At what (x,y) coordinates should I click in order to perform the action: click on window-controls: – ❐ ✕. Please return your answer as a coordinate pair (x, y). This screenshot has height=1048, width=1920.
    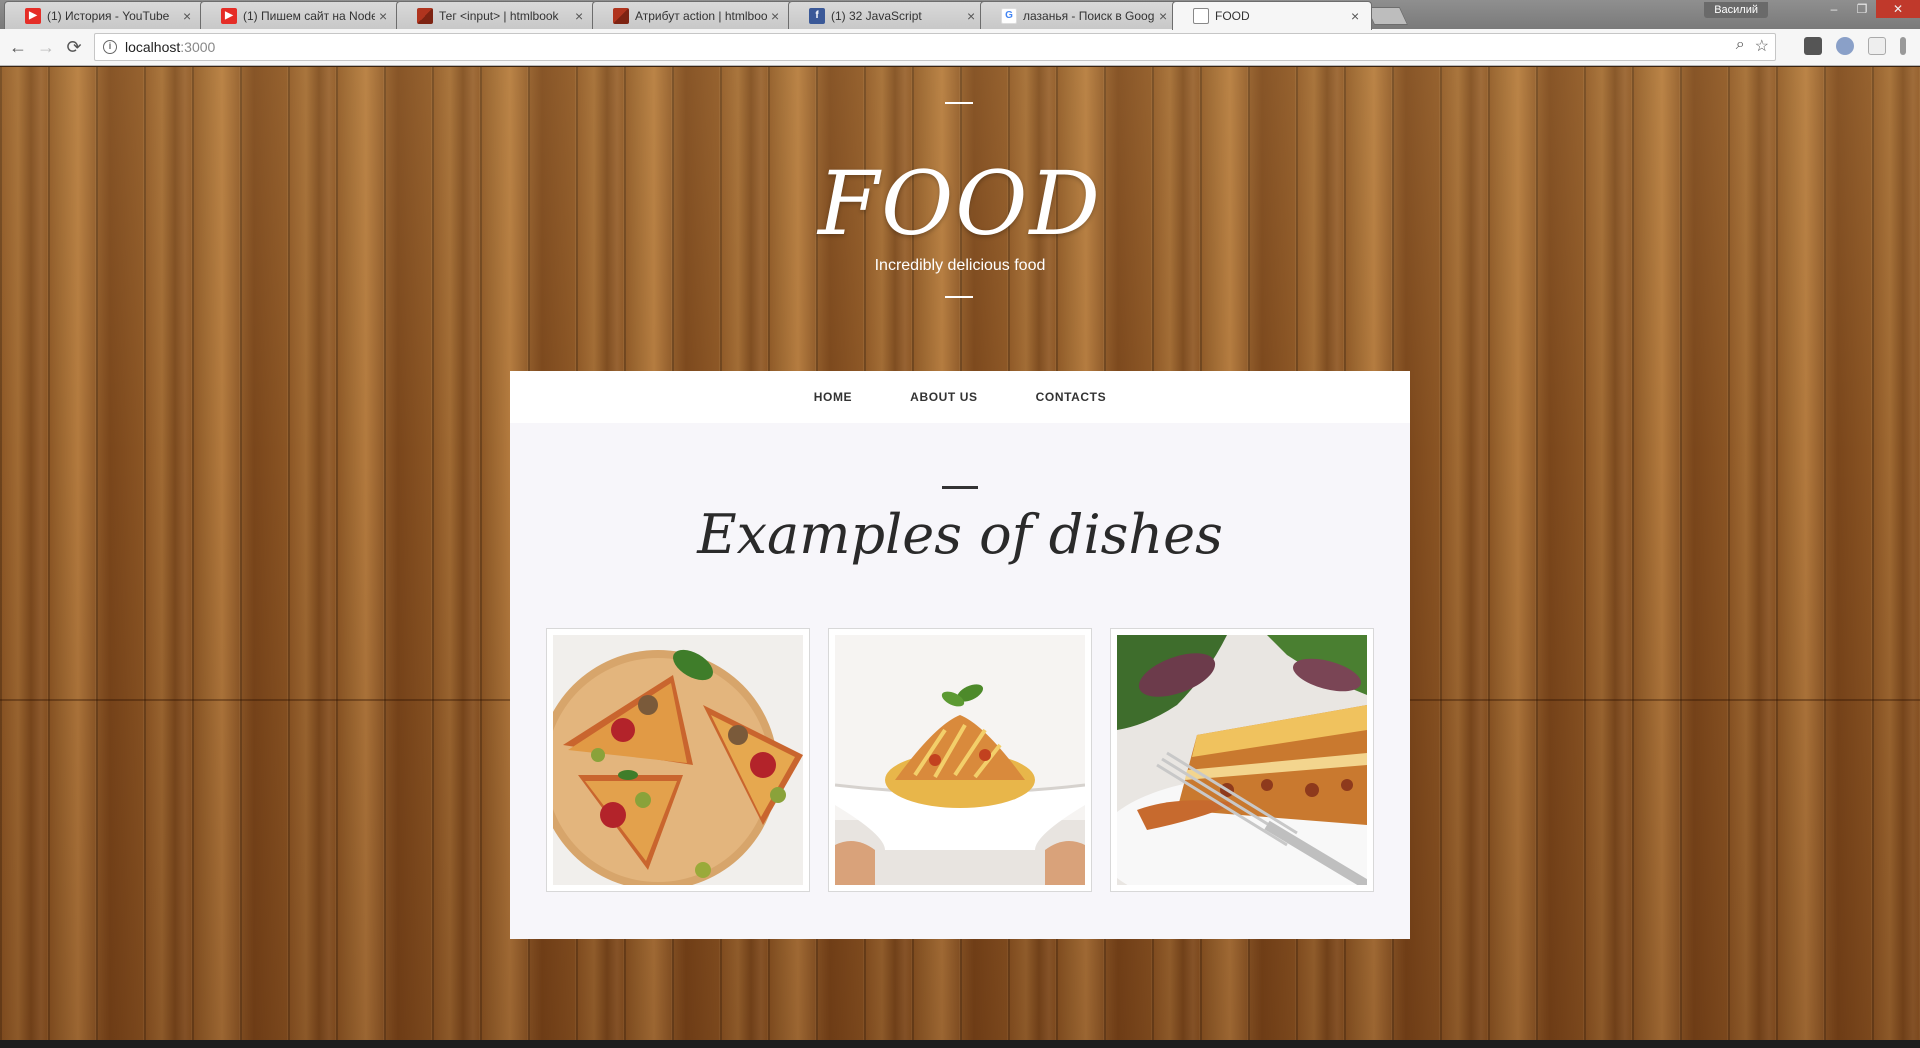
    Looking at the image, I should click on (1870, 10).